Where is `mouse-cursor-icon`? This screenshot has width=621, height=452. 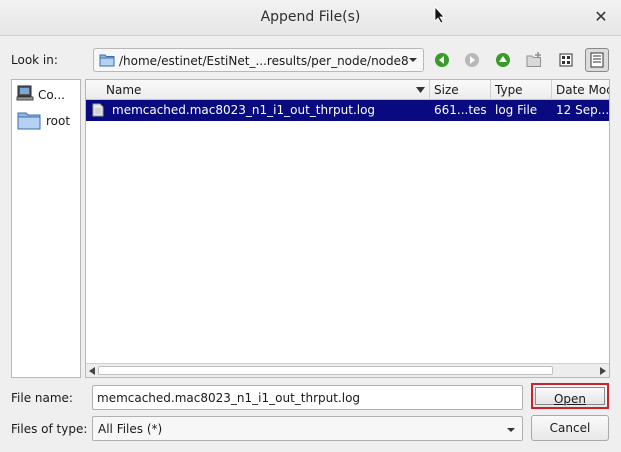
mouse-cursor-icon is located at coordinates (439, 15).